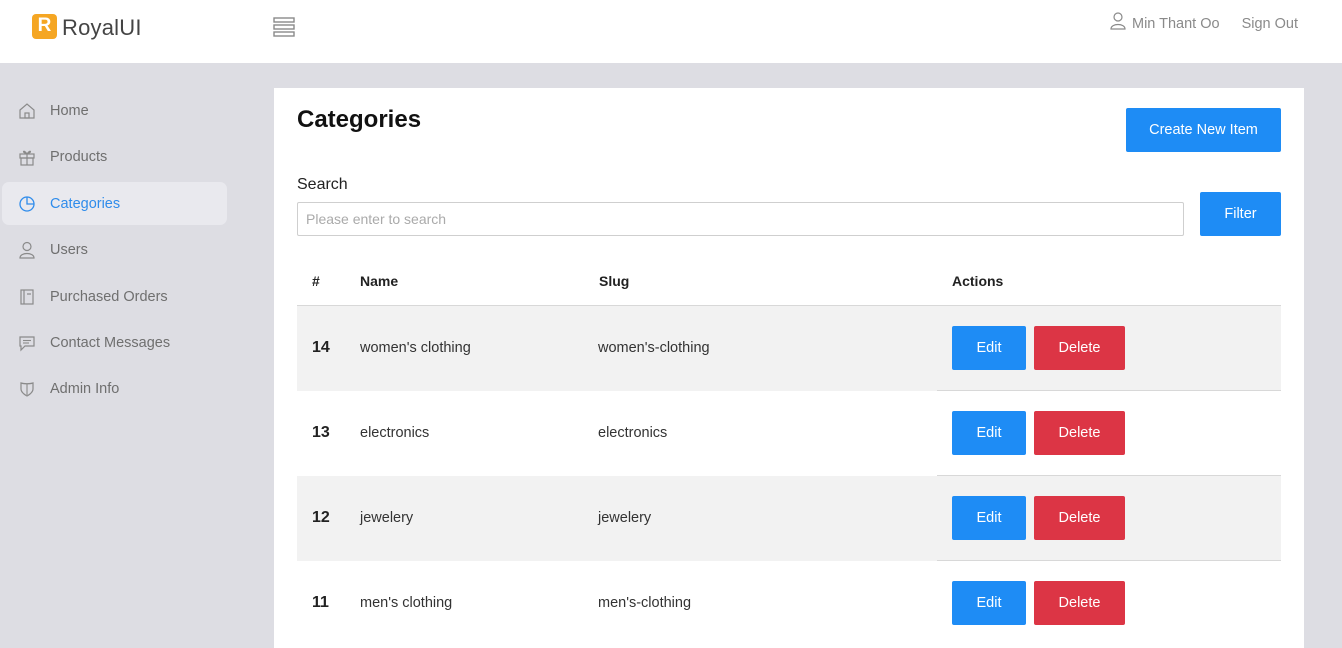  I want to click on sidebar-item-products: Products, so click(114, 156).